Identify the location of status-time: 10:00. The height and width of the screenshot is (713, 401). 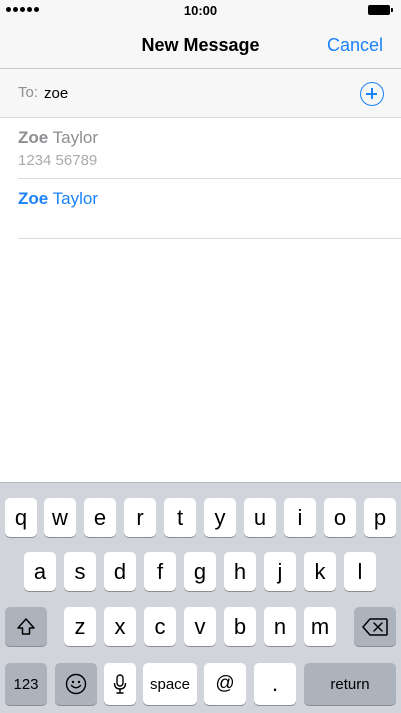
(200, 10).